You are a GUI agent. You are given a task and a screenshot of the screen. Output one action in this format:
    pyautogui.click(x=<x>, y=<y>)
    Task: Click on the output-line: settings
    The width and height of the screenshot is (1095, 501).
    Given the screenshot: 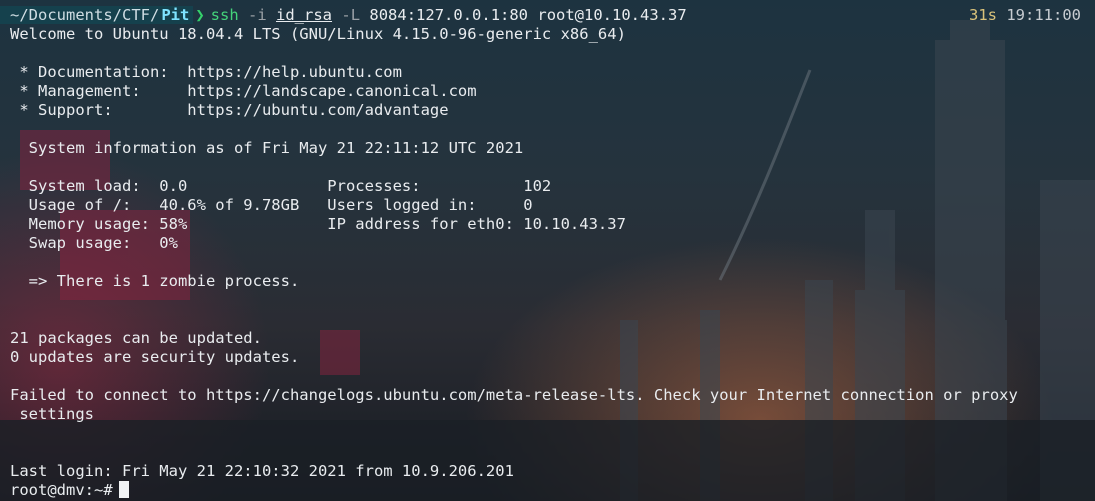 What is the action you would take?
    pyautogui.click(x=52, y=414)
    